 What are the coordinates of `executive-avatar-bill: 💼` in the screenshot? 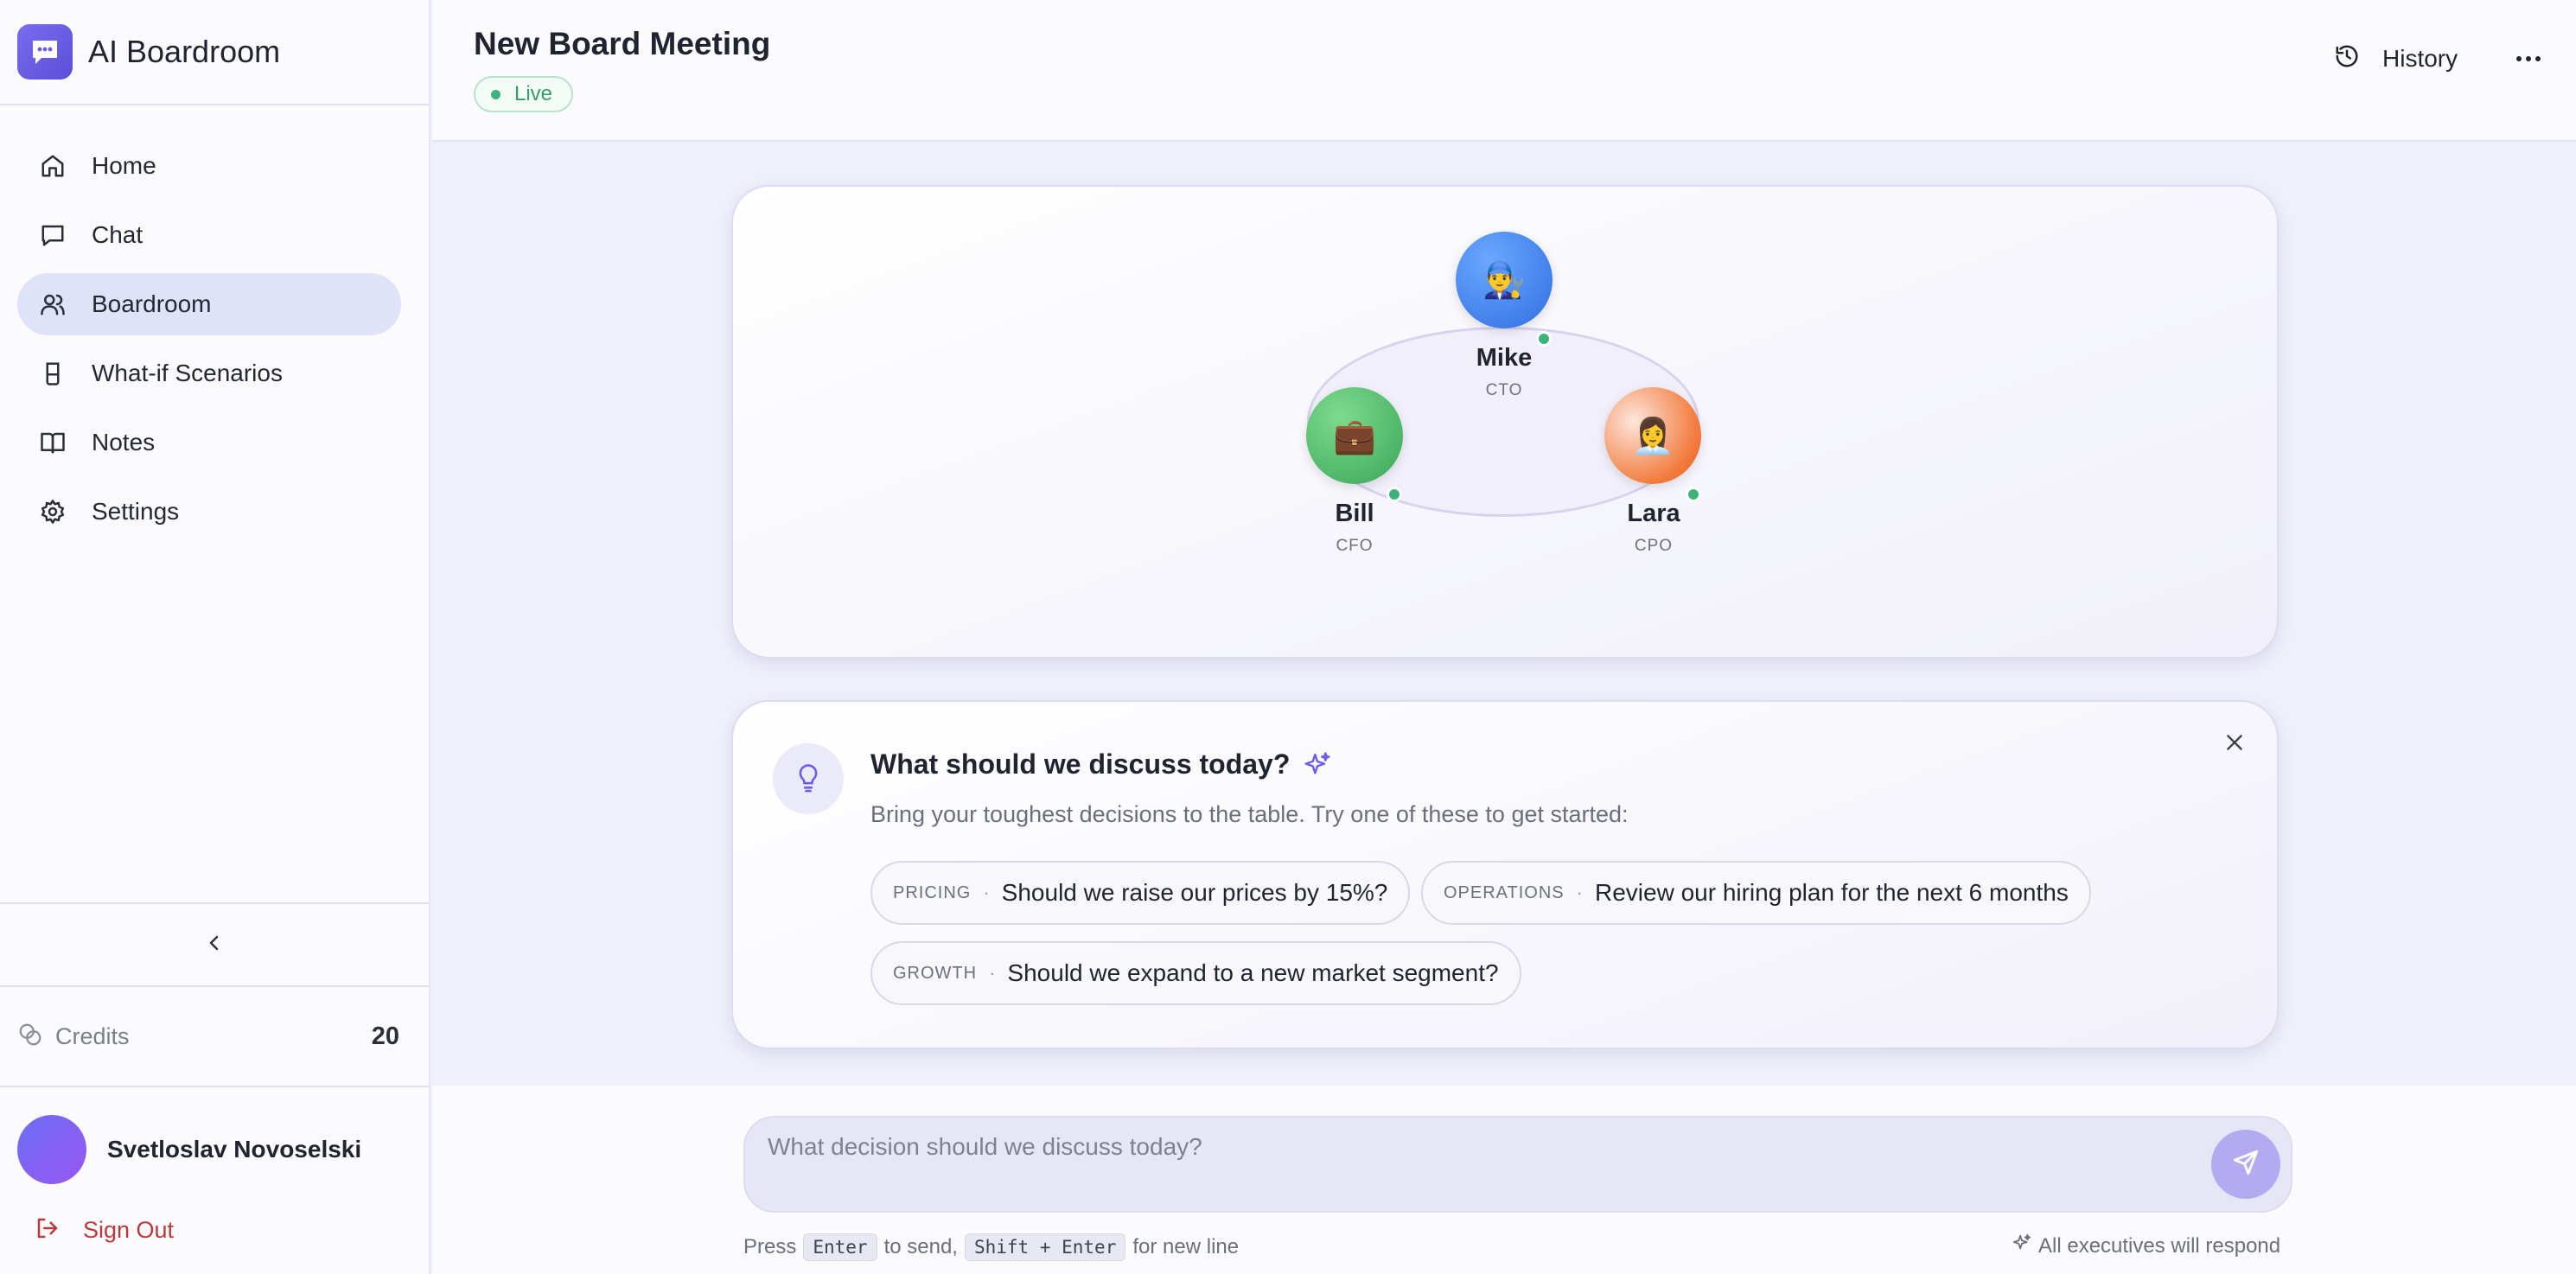 It's located at (1354, 435).